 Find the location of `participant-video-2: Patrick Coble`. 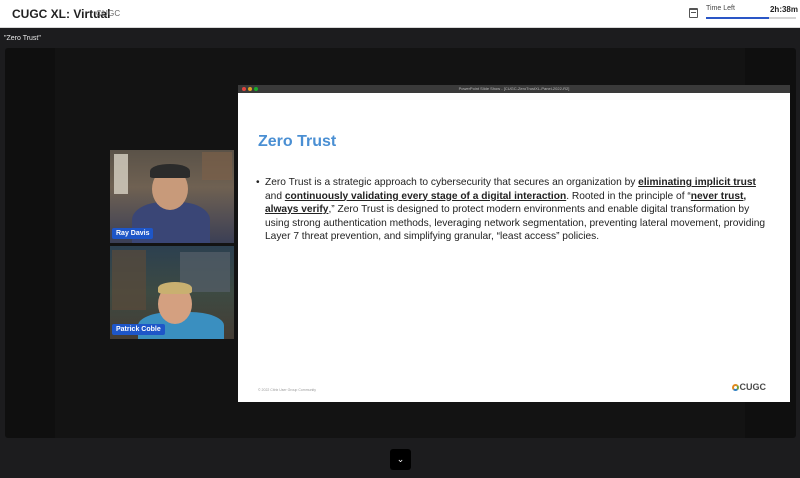

participant-video-2: Patrick Coble is located at coordinates (172, 292).